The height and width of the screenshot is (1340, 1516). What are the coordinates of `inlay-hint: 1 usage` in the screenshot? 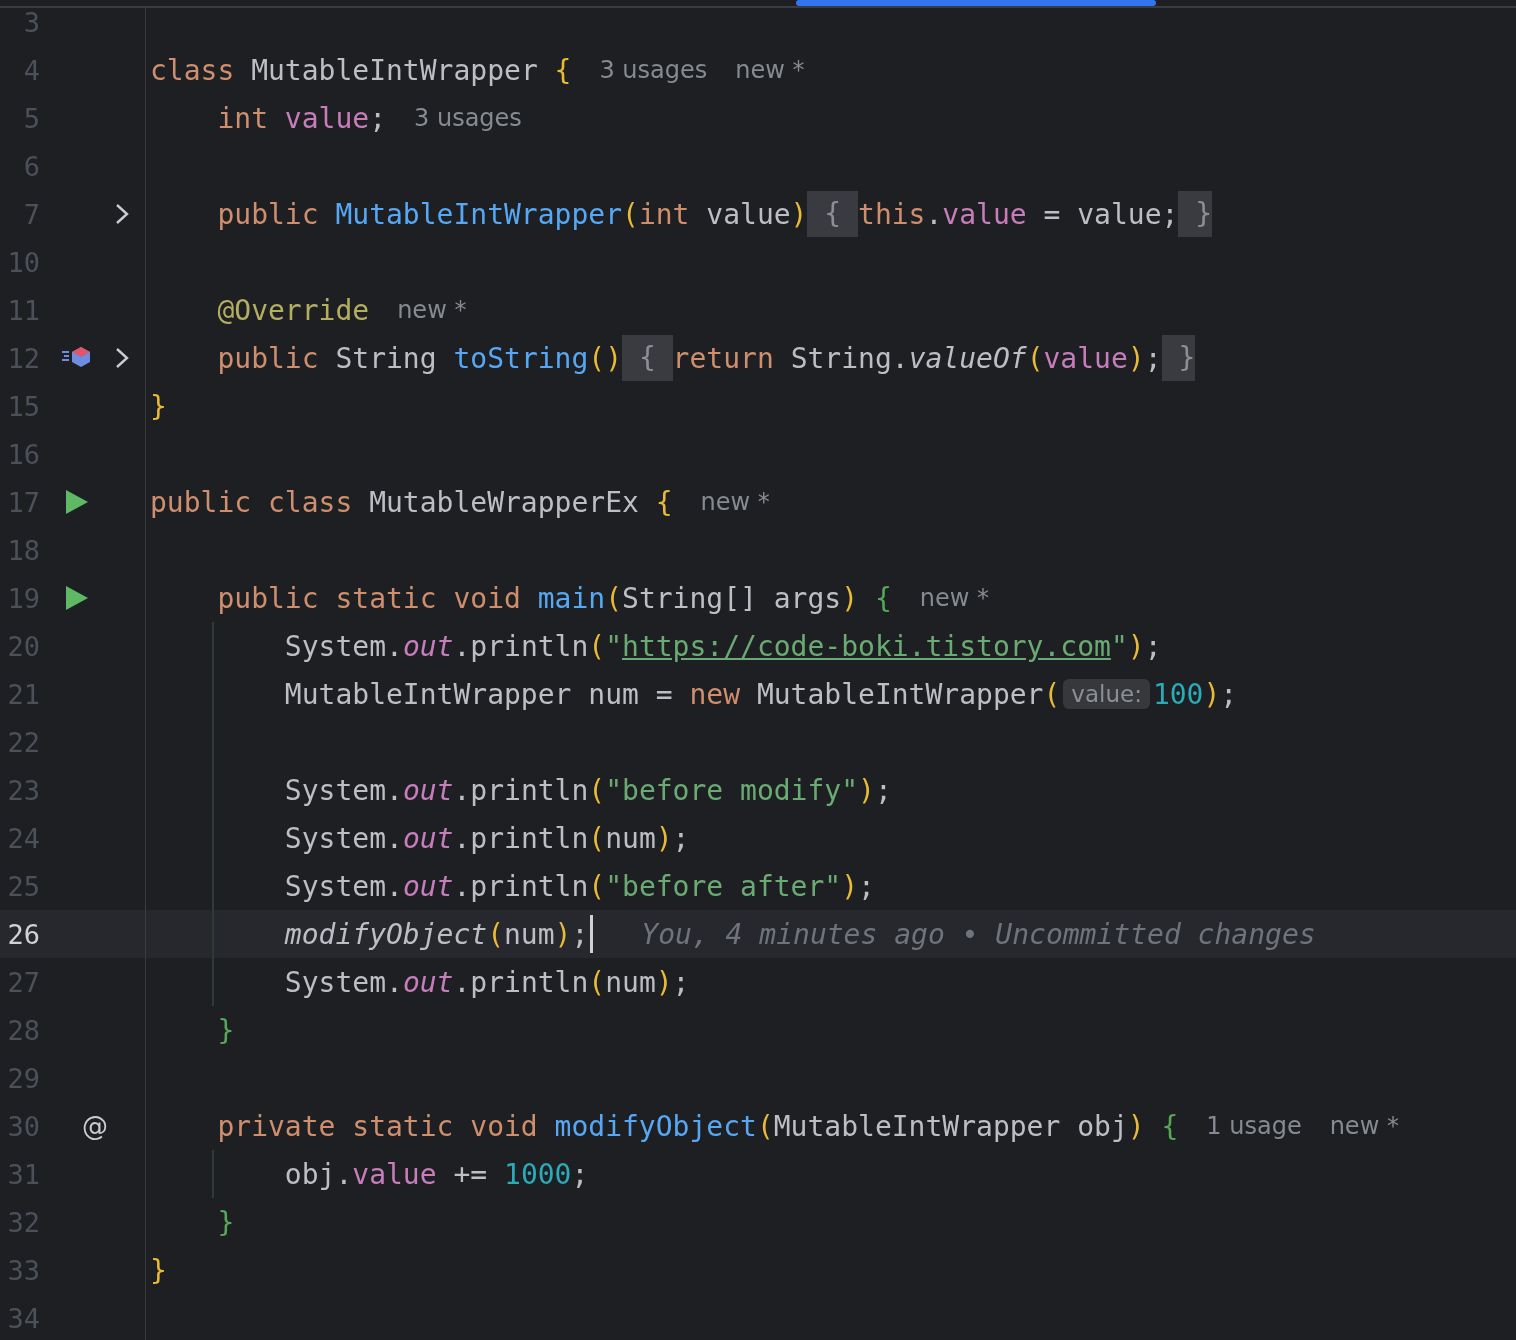 It's located at (1254, 1126).